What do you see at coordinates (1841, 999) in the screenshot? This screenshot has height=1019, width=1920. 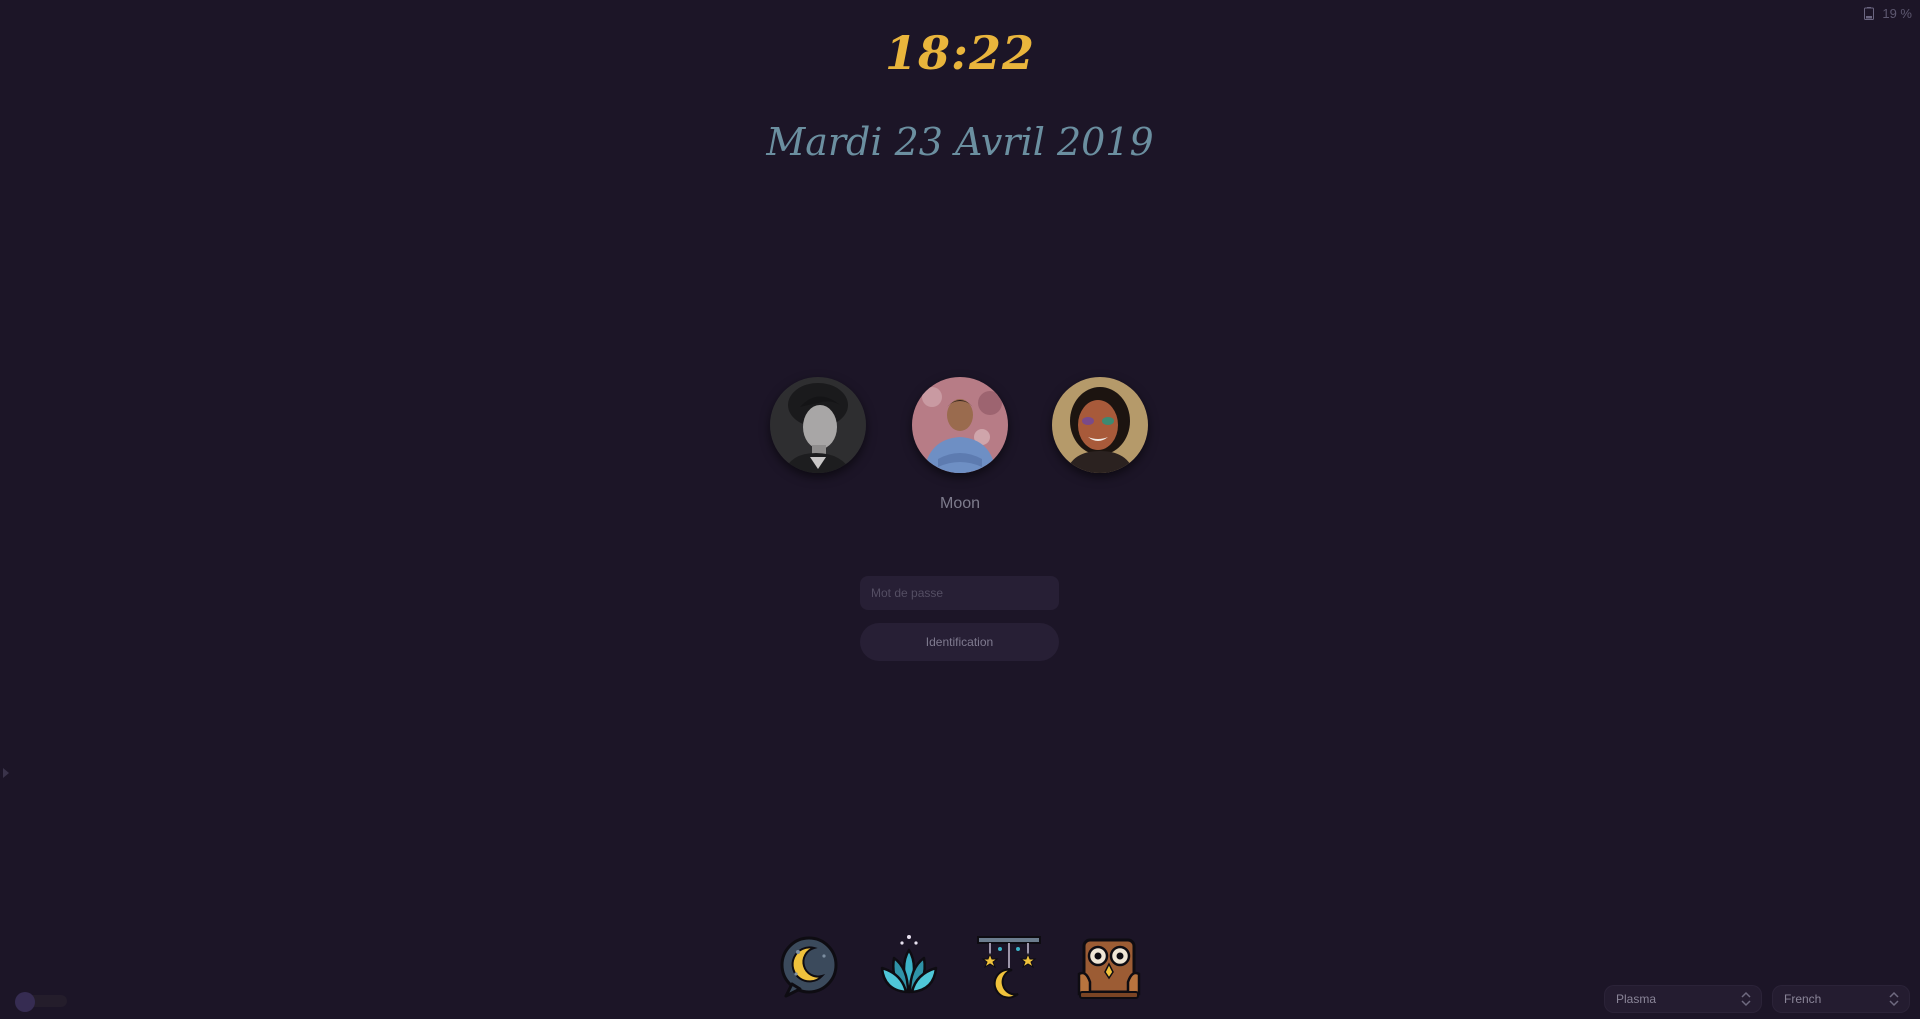 I see `language-select: French` at bounding box center [1841, 999].